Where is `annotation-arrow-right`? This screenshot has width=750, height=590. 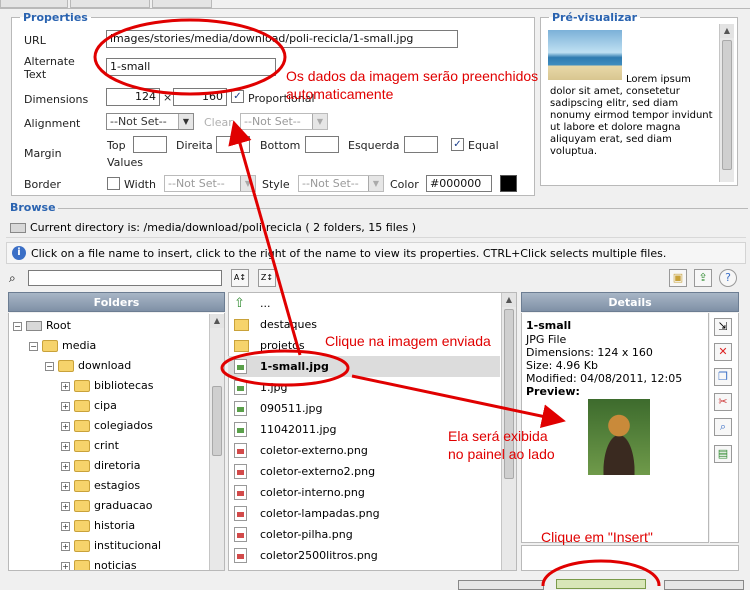
annotation-arrow-right is located at coordinates (458, 401).